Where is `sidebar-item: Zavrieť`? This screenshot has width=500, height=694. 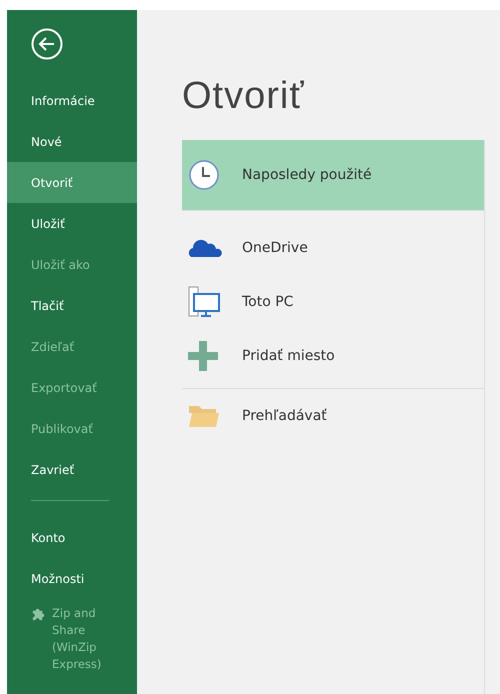 sidebar-item: Zavrieť is located at coordinates (72, 469).